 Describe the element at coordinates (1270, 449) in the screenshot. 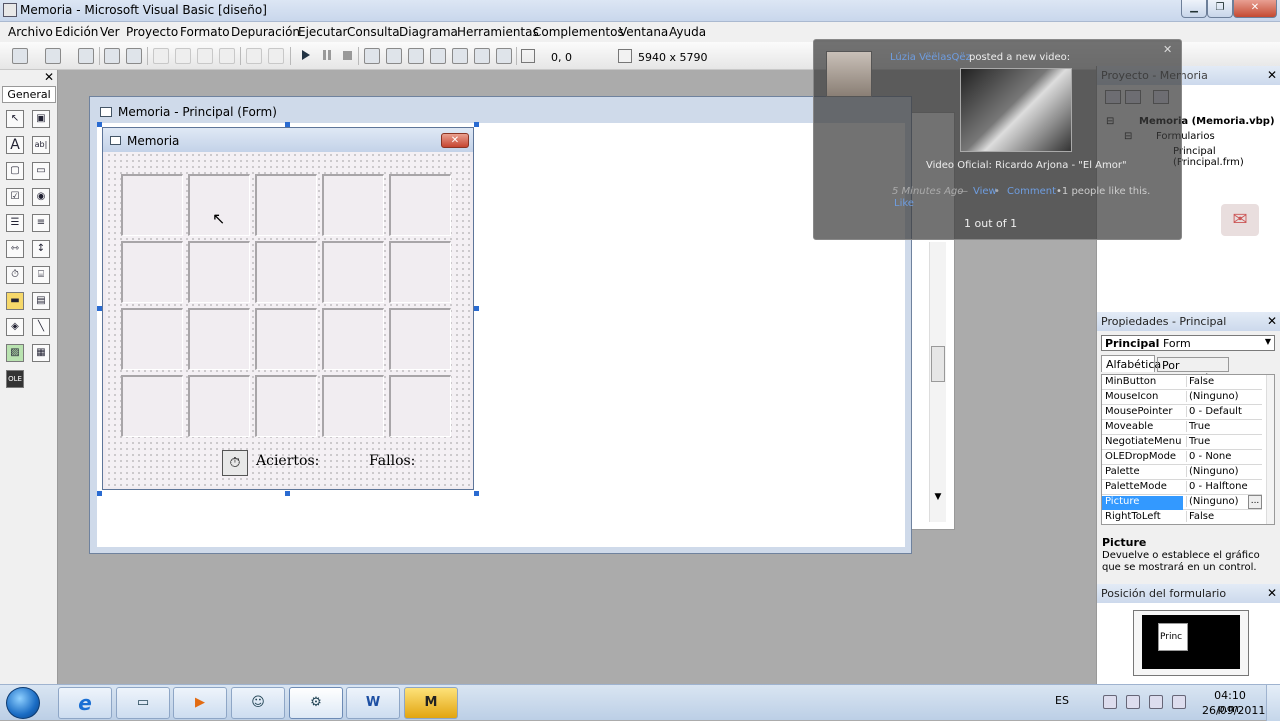

I see `properties-scrollbar` at that location.